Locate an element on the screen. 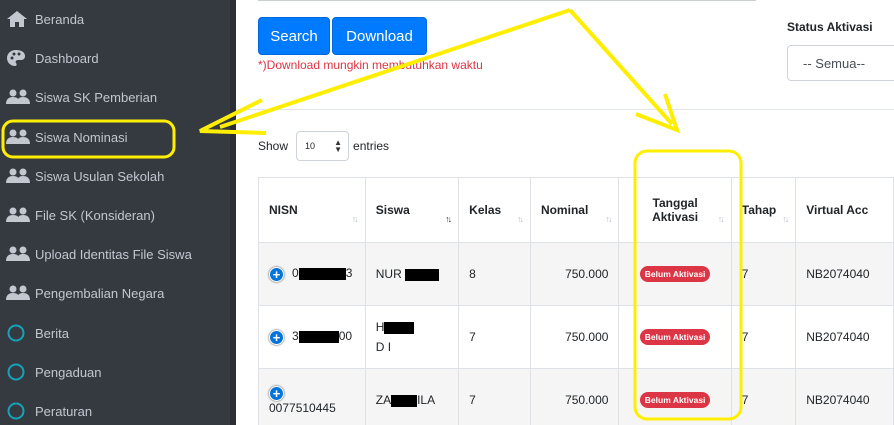 This screenshot has width=894, height=425. sidebar-item-label: Siswa Nominasi is located at coordinates (81, 137).